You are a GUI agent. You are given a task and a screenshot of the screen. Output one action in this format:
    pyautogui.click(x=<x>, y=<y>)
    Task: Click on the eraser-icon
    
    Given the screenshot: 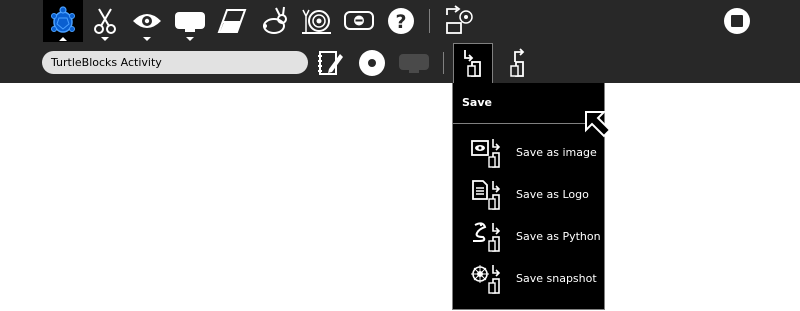 What is the action you would take?
    pyautogui.click(x=232, y=21)
    